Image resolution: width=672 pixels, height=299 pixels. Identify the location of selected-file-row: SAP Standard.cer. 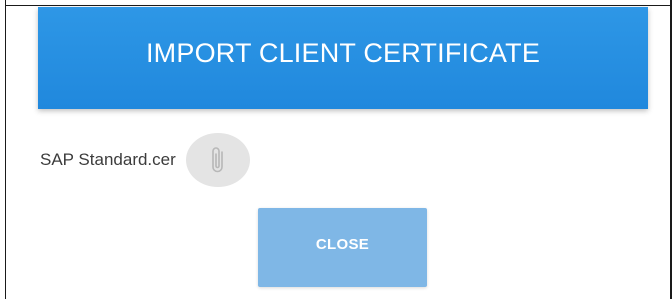
(145, 160).